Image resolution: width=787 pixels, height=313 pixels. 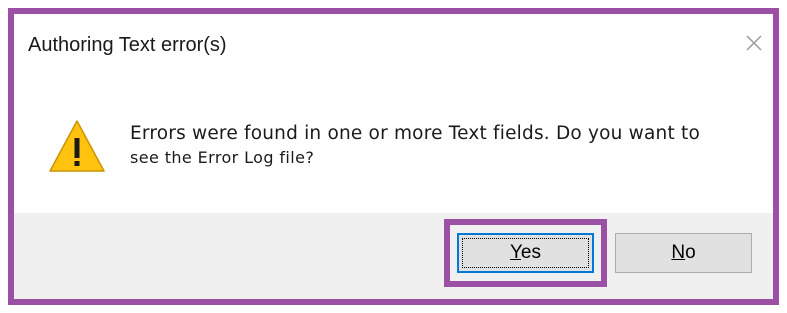 I want to click on yes-button: Yes, so click(x=525, y=253).